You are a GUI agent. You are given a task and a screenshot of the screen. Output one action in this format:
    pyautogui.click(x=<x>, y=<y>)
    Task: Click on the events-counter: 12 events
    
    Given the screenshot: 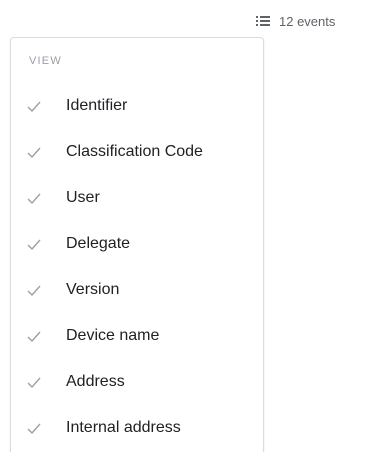 What is the action you would take?
    pyautogui.click(x=295, y=21)
    